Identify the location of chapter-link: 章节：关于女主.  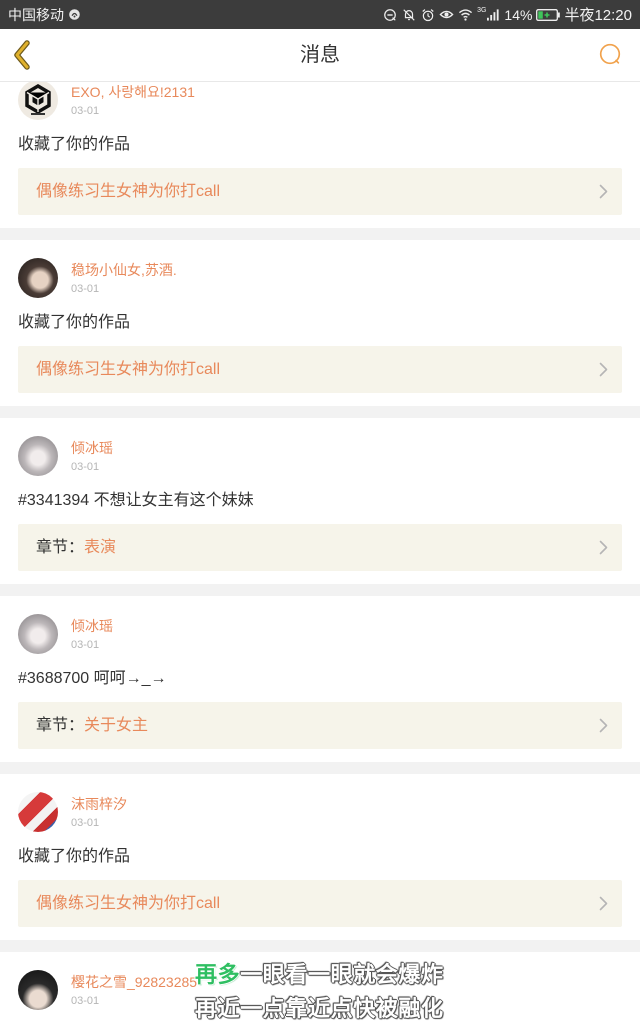
(320, 725).